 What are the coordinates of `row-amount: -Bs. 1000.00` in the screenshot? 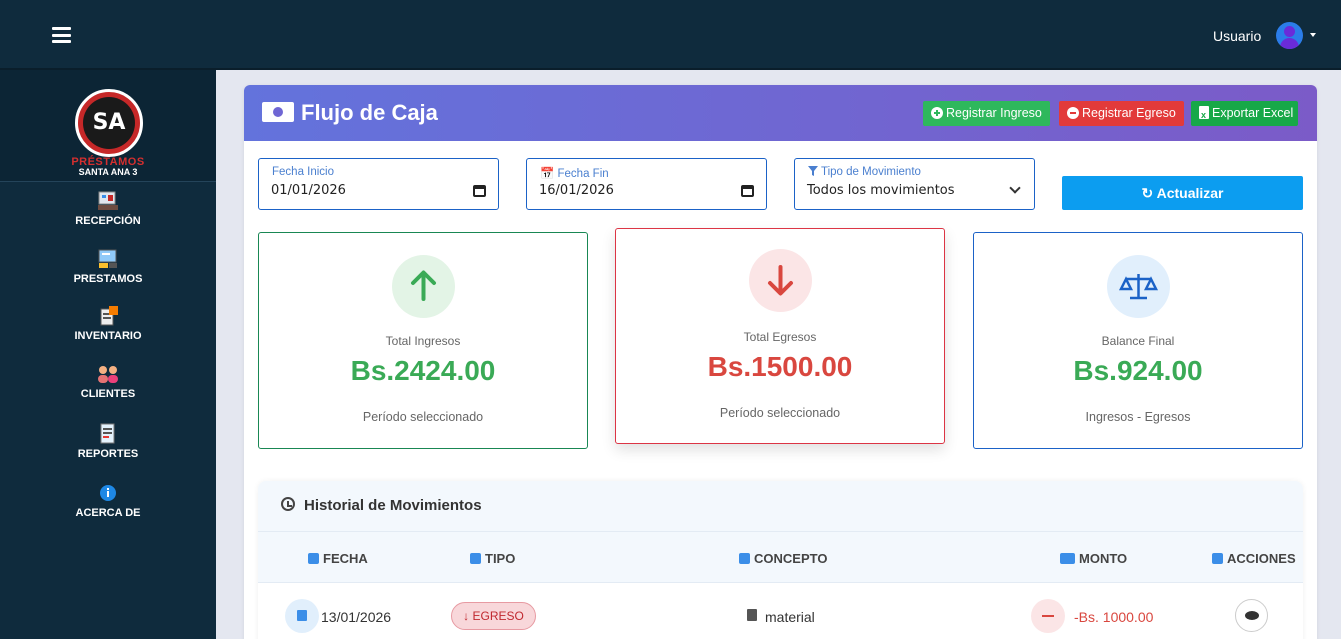 It's located at (1114, 617).